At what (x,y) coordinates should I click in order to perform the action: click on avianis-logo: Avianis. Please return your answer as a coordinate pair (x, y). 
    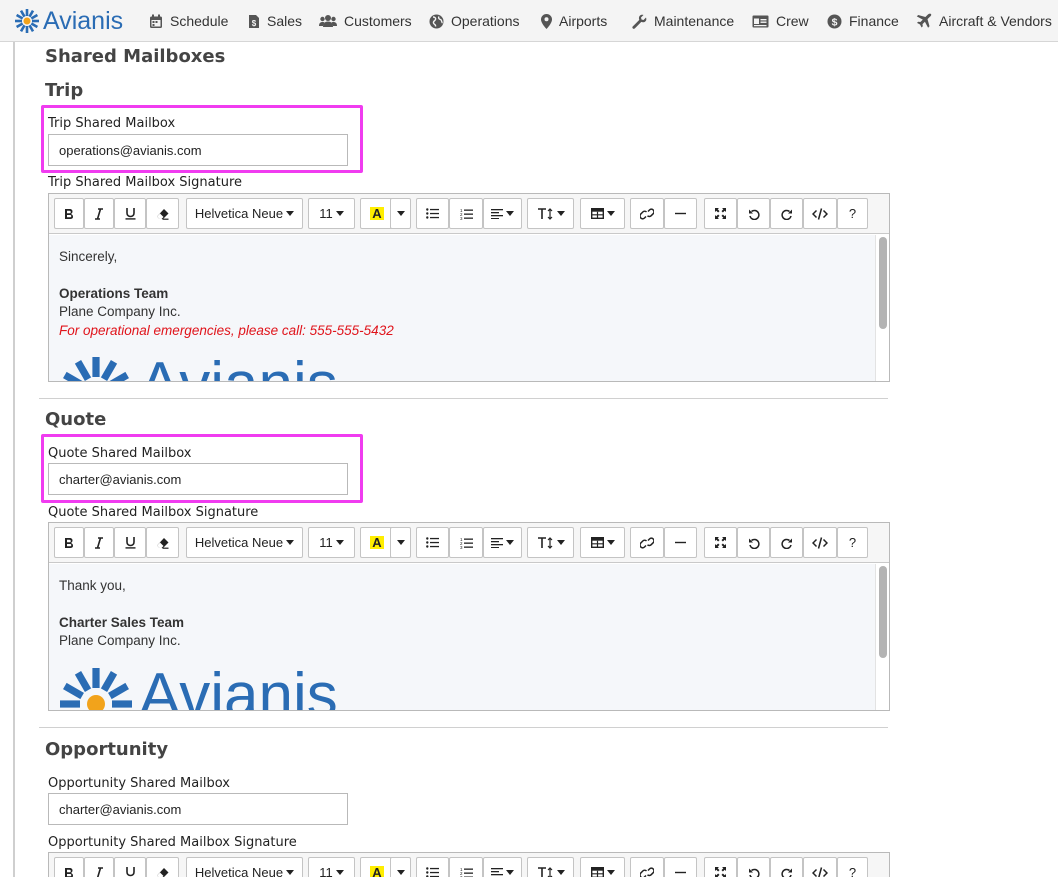
    Looking at the image, I should click on (68, 21).